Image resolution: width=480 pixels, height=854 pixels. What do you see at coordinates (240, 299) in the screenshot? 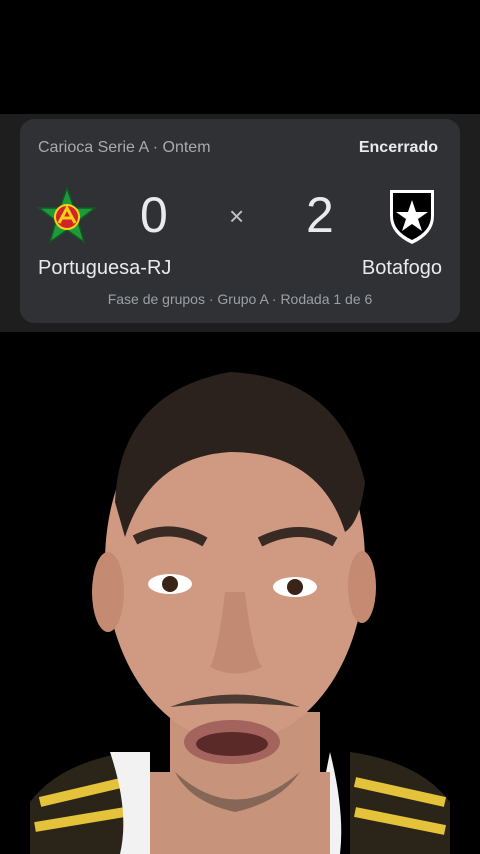
I see `competition-stage: Fase de grupos · Grupo A · Rodada 1 de 6` at bounding box center [240, 299].